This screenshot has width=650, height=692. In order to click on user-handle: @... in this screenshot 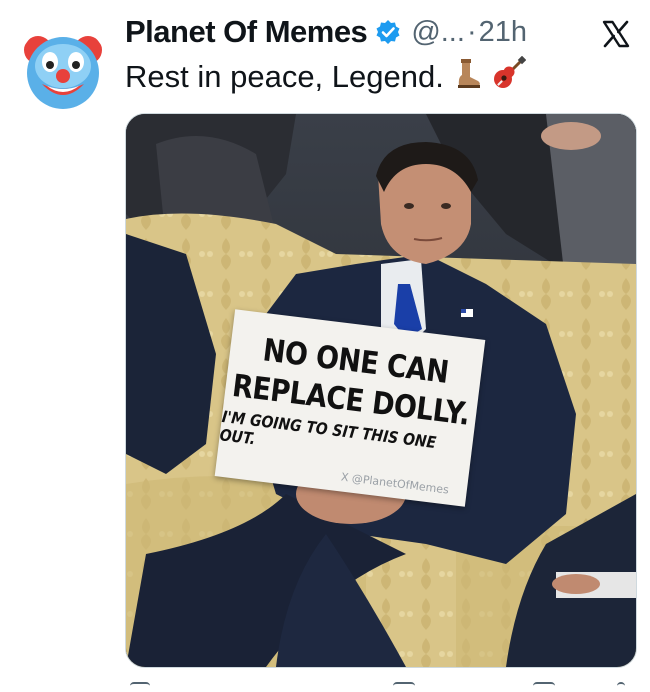, I will do `click(438, 32)`.